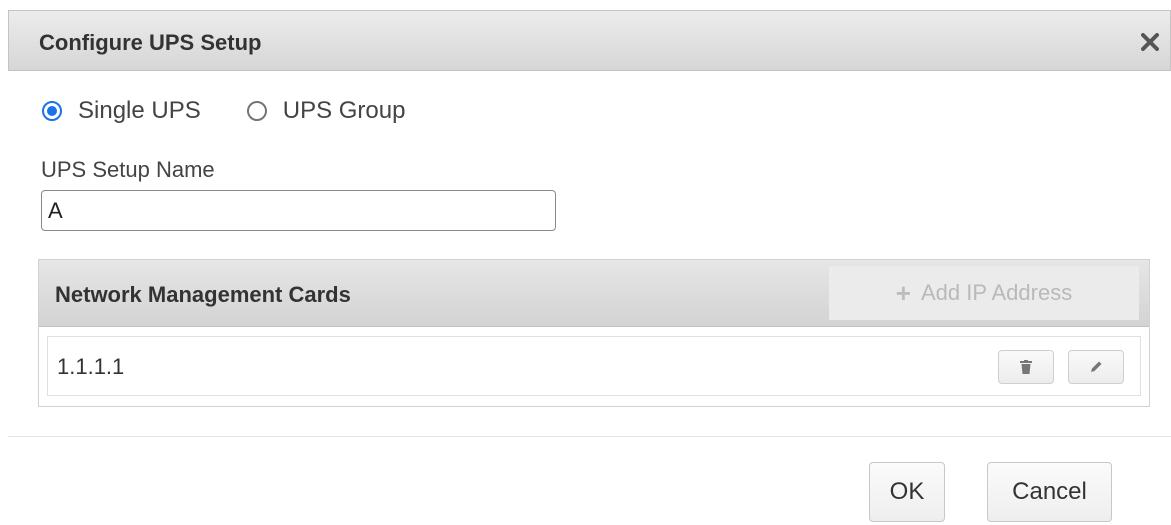  I want to click on footer-divider, so click(589, 436).